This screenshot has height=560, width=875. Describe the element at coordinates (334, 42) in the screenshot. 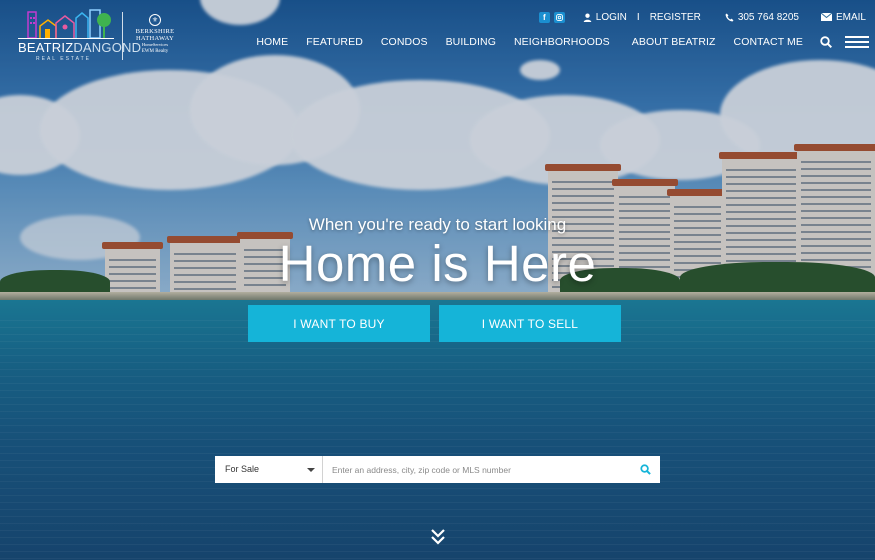

I see `nav-featured: FEATURED` at that location.